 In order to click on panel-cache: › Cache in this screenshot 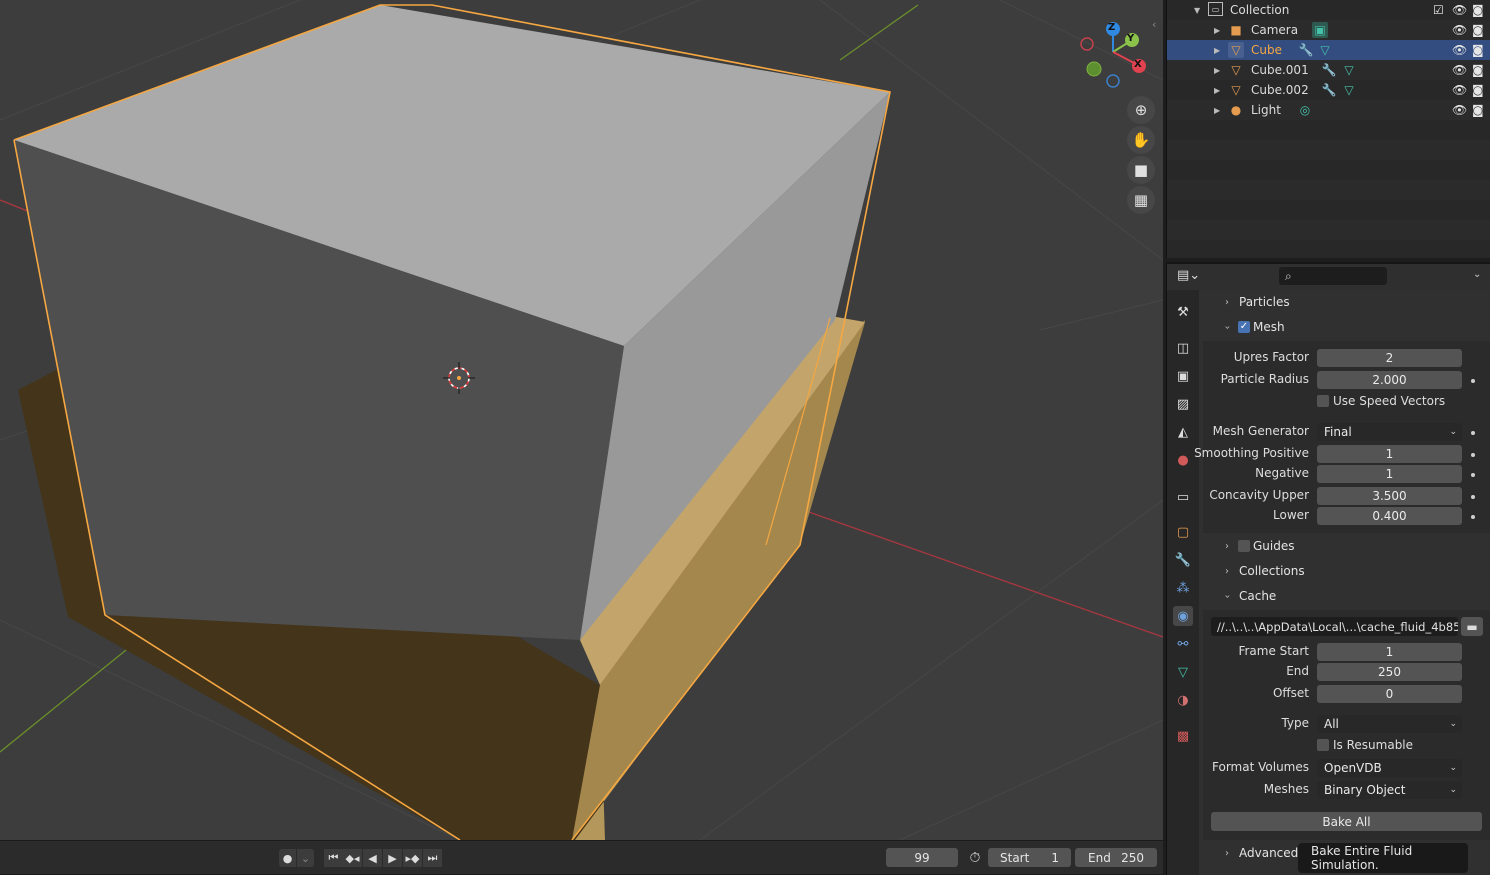, I will do `click(1346, 596)`.